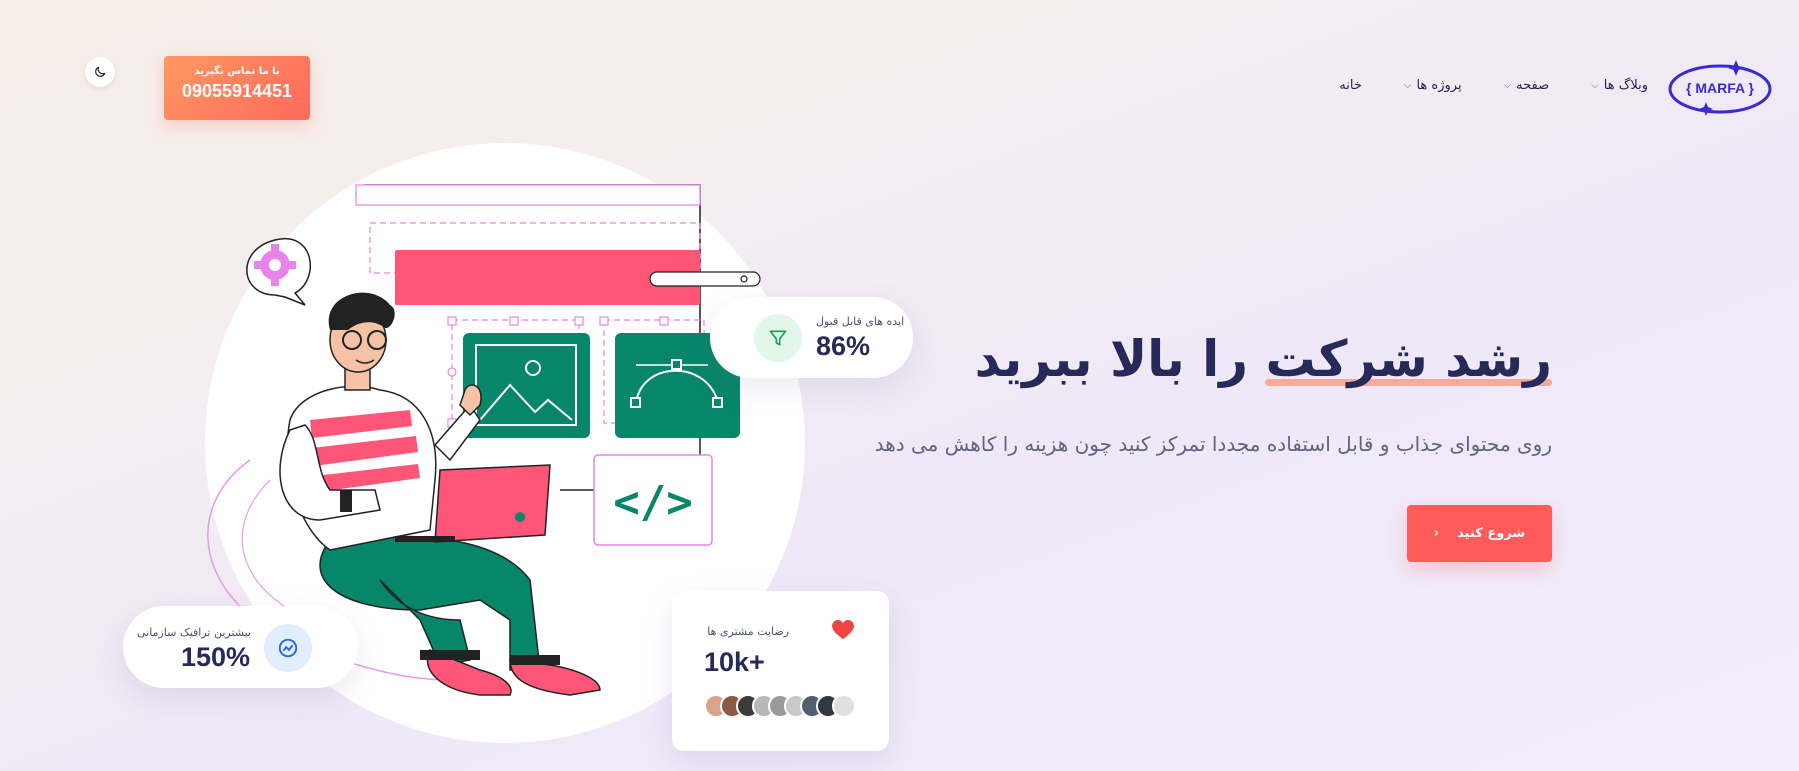 The height and width of the screenshot is (771, 1799). I want to click on contact-phone: 09055914451, so click(237, 91).